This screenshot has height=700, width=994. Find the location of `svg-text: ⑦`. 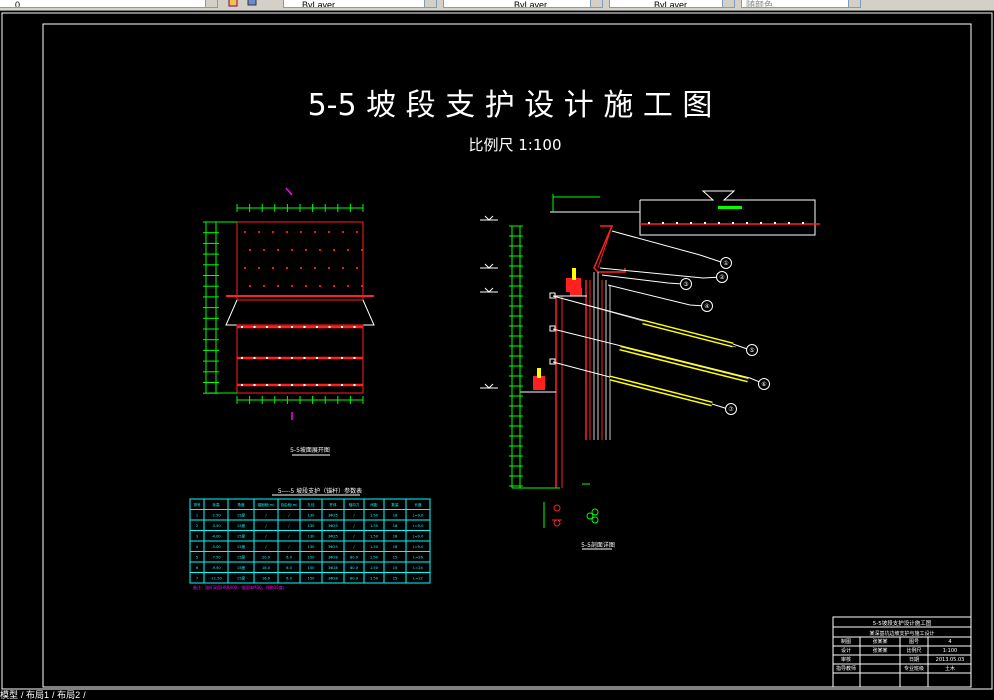

svg-text: ⑦ is located at coordinates (731, 409).